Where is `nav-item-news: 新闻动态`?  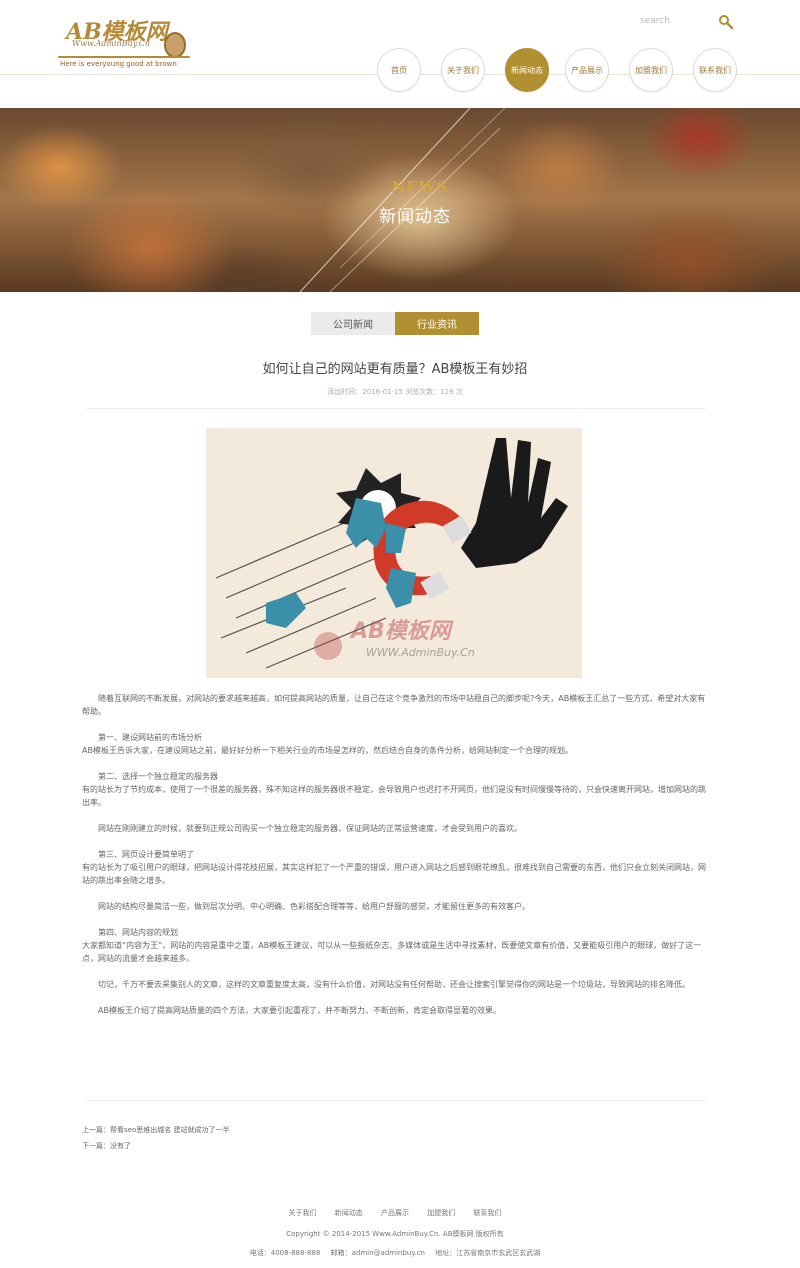
nav-item-news: 新闻动态 is located at coordinates (527, 70).